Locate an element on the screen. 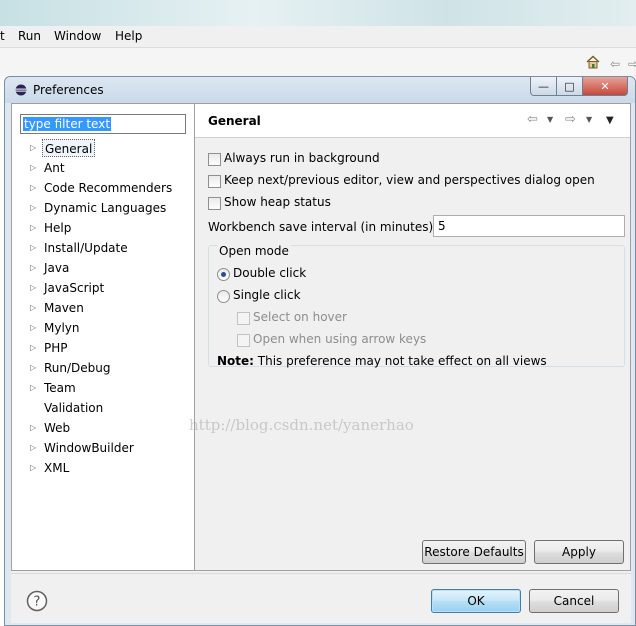 The width and height of the screenshot is (636, 626). tree-item-label: Ant is located at coordinates (54, 168).